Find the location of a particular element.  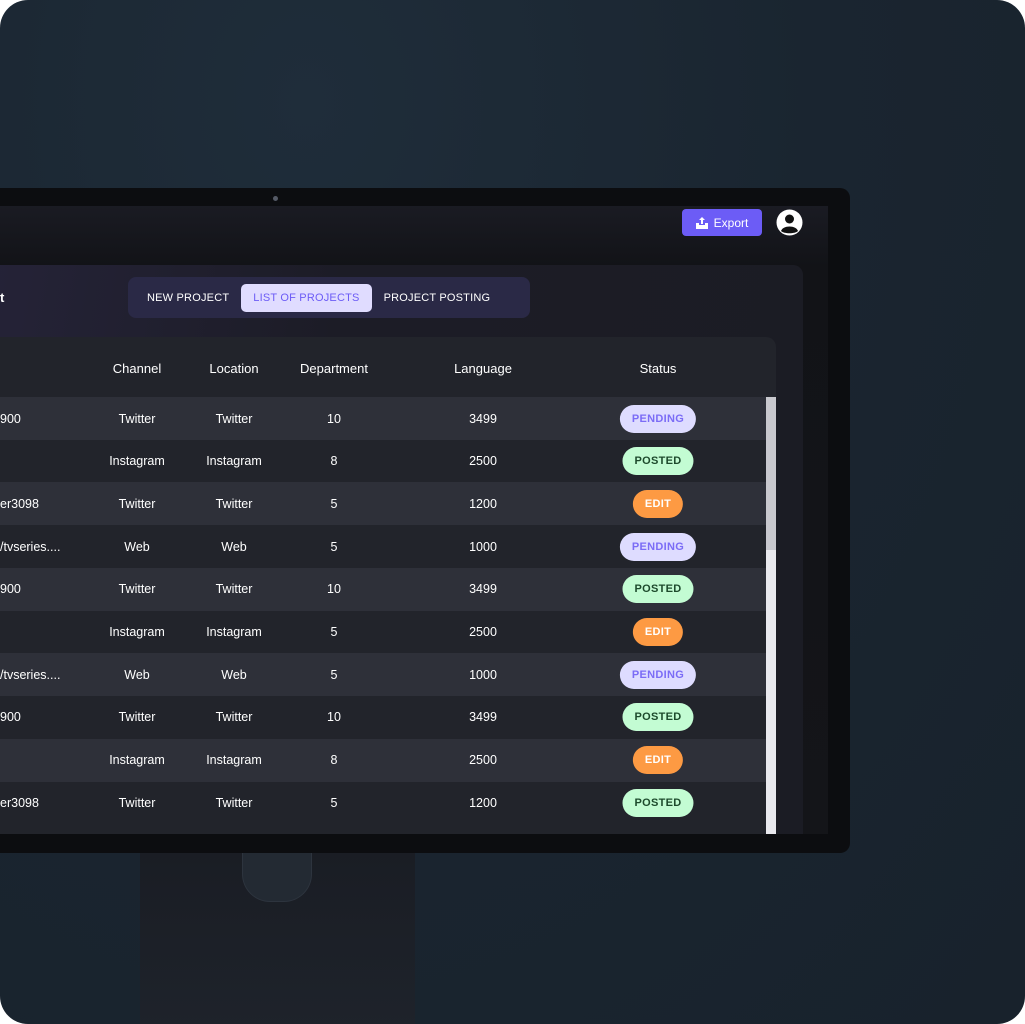

export-button: Export is located at coordinates (722, 222).